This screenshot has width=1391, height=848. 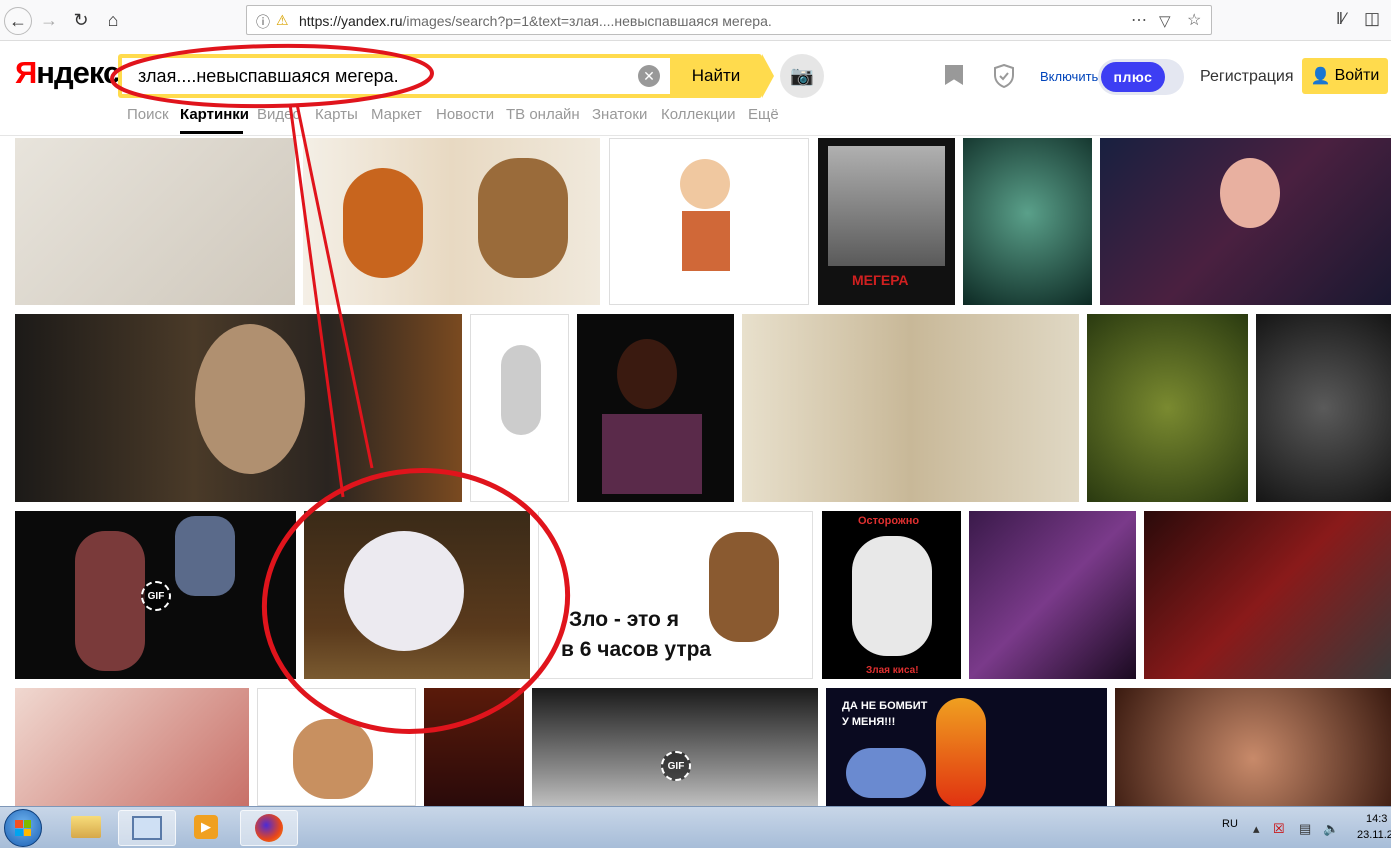 I want to click on tab-search: Поиск, so click(x=148, y=114).